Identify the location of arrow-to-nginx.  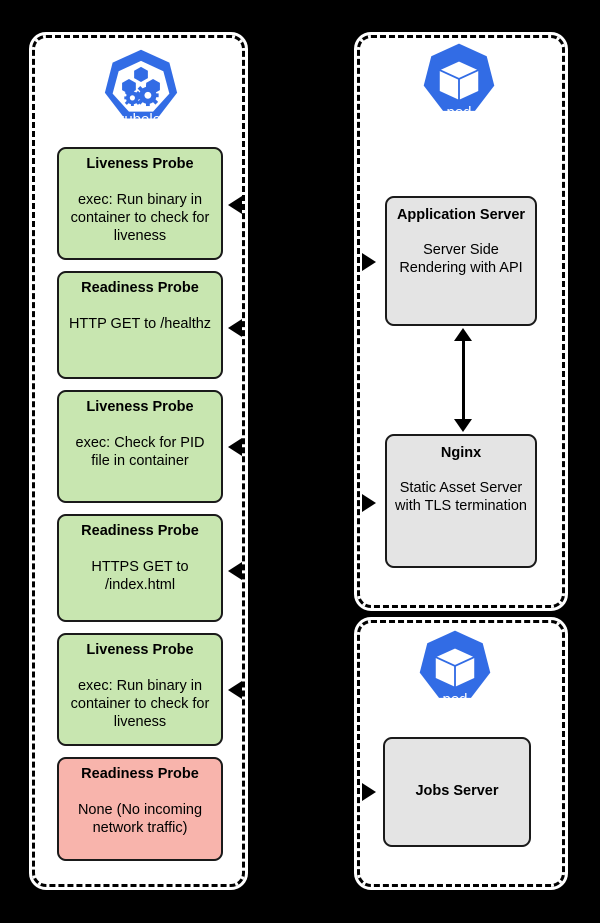
(369, 503).